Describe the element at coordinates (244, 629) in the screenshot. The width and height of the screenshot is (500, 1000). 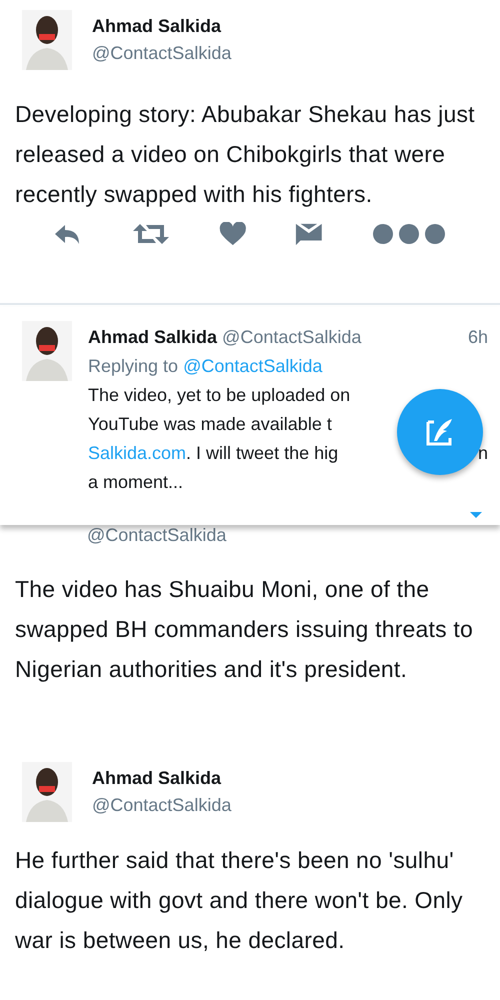
I see `tweet-text: The video has Shuaibu Moni, one of the swapped BH commanders issuing threats to Nigerian authorities and it's president.` at that location.